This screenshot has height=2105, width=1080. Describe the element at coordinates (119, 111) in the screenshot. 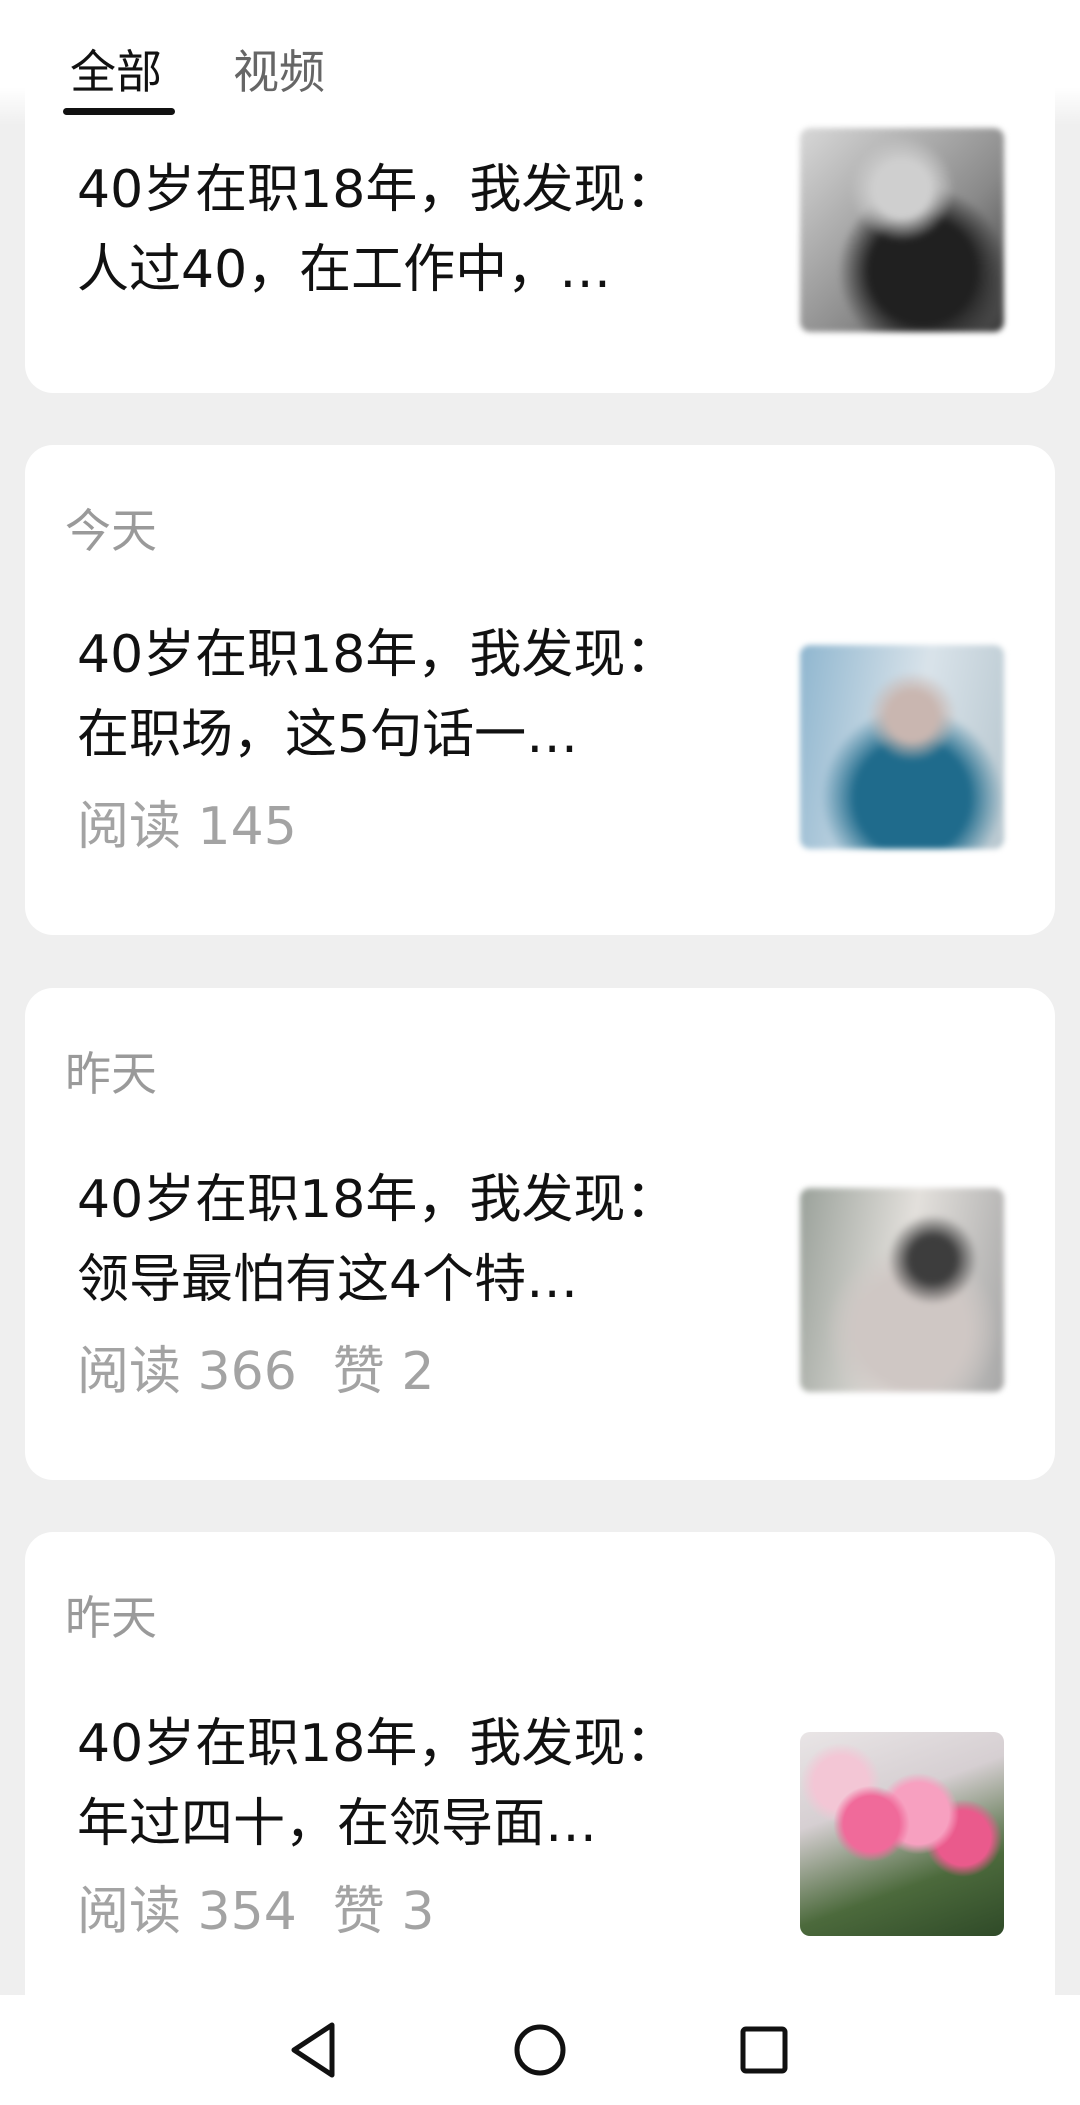

I see `active-tab-indicator` at that location.